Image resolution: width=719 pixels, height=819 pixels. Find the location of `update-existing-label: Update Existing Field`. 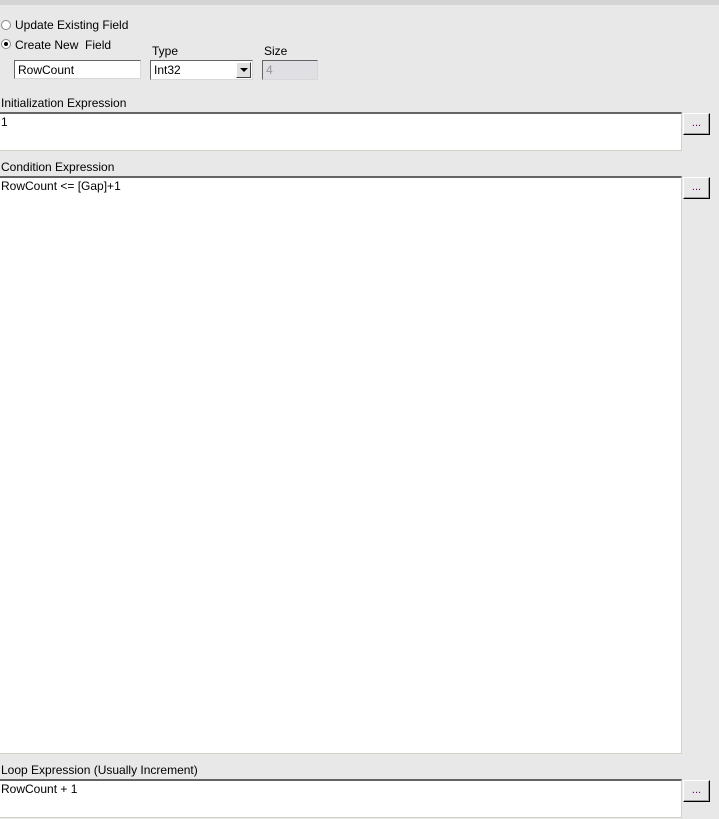

update-existing-label: Update Existing Field is located at coordinates (72, 25).